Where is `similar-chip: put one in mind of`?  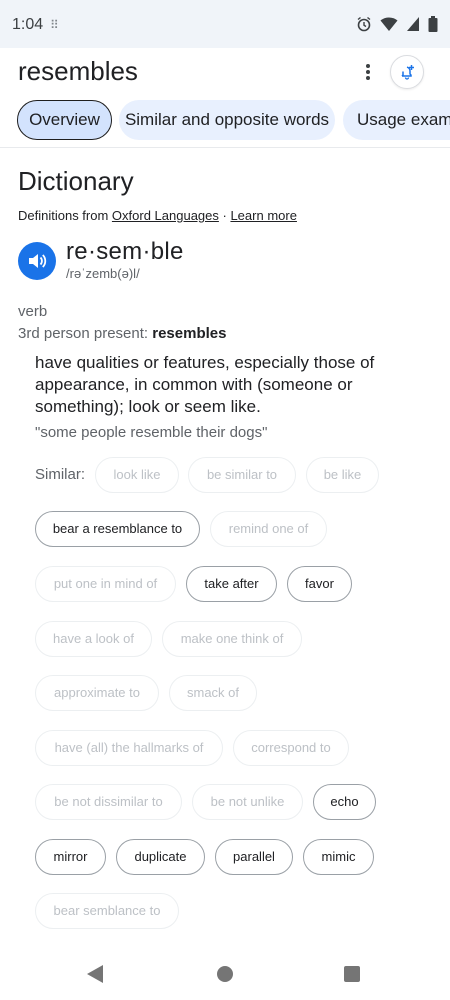 similar-chip: put one in mind of is located at coordinates (105, 584).